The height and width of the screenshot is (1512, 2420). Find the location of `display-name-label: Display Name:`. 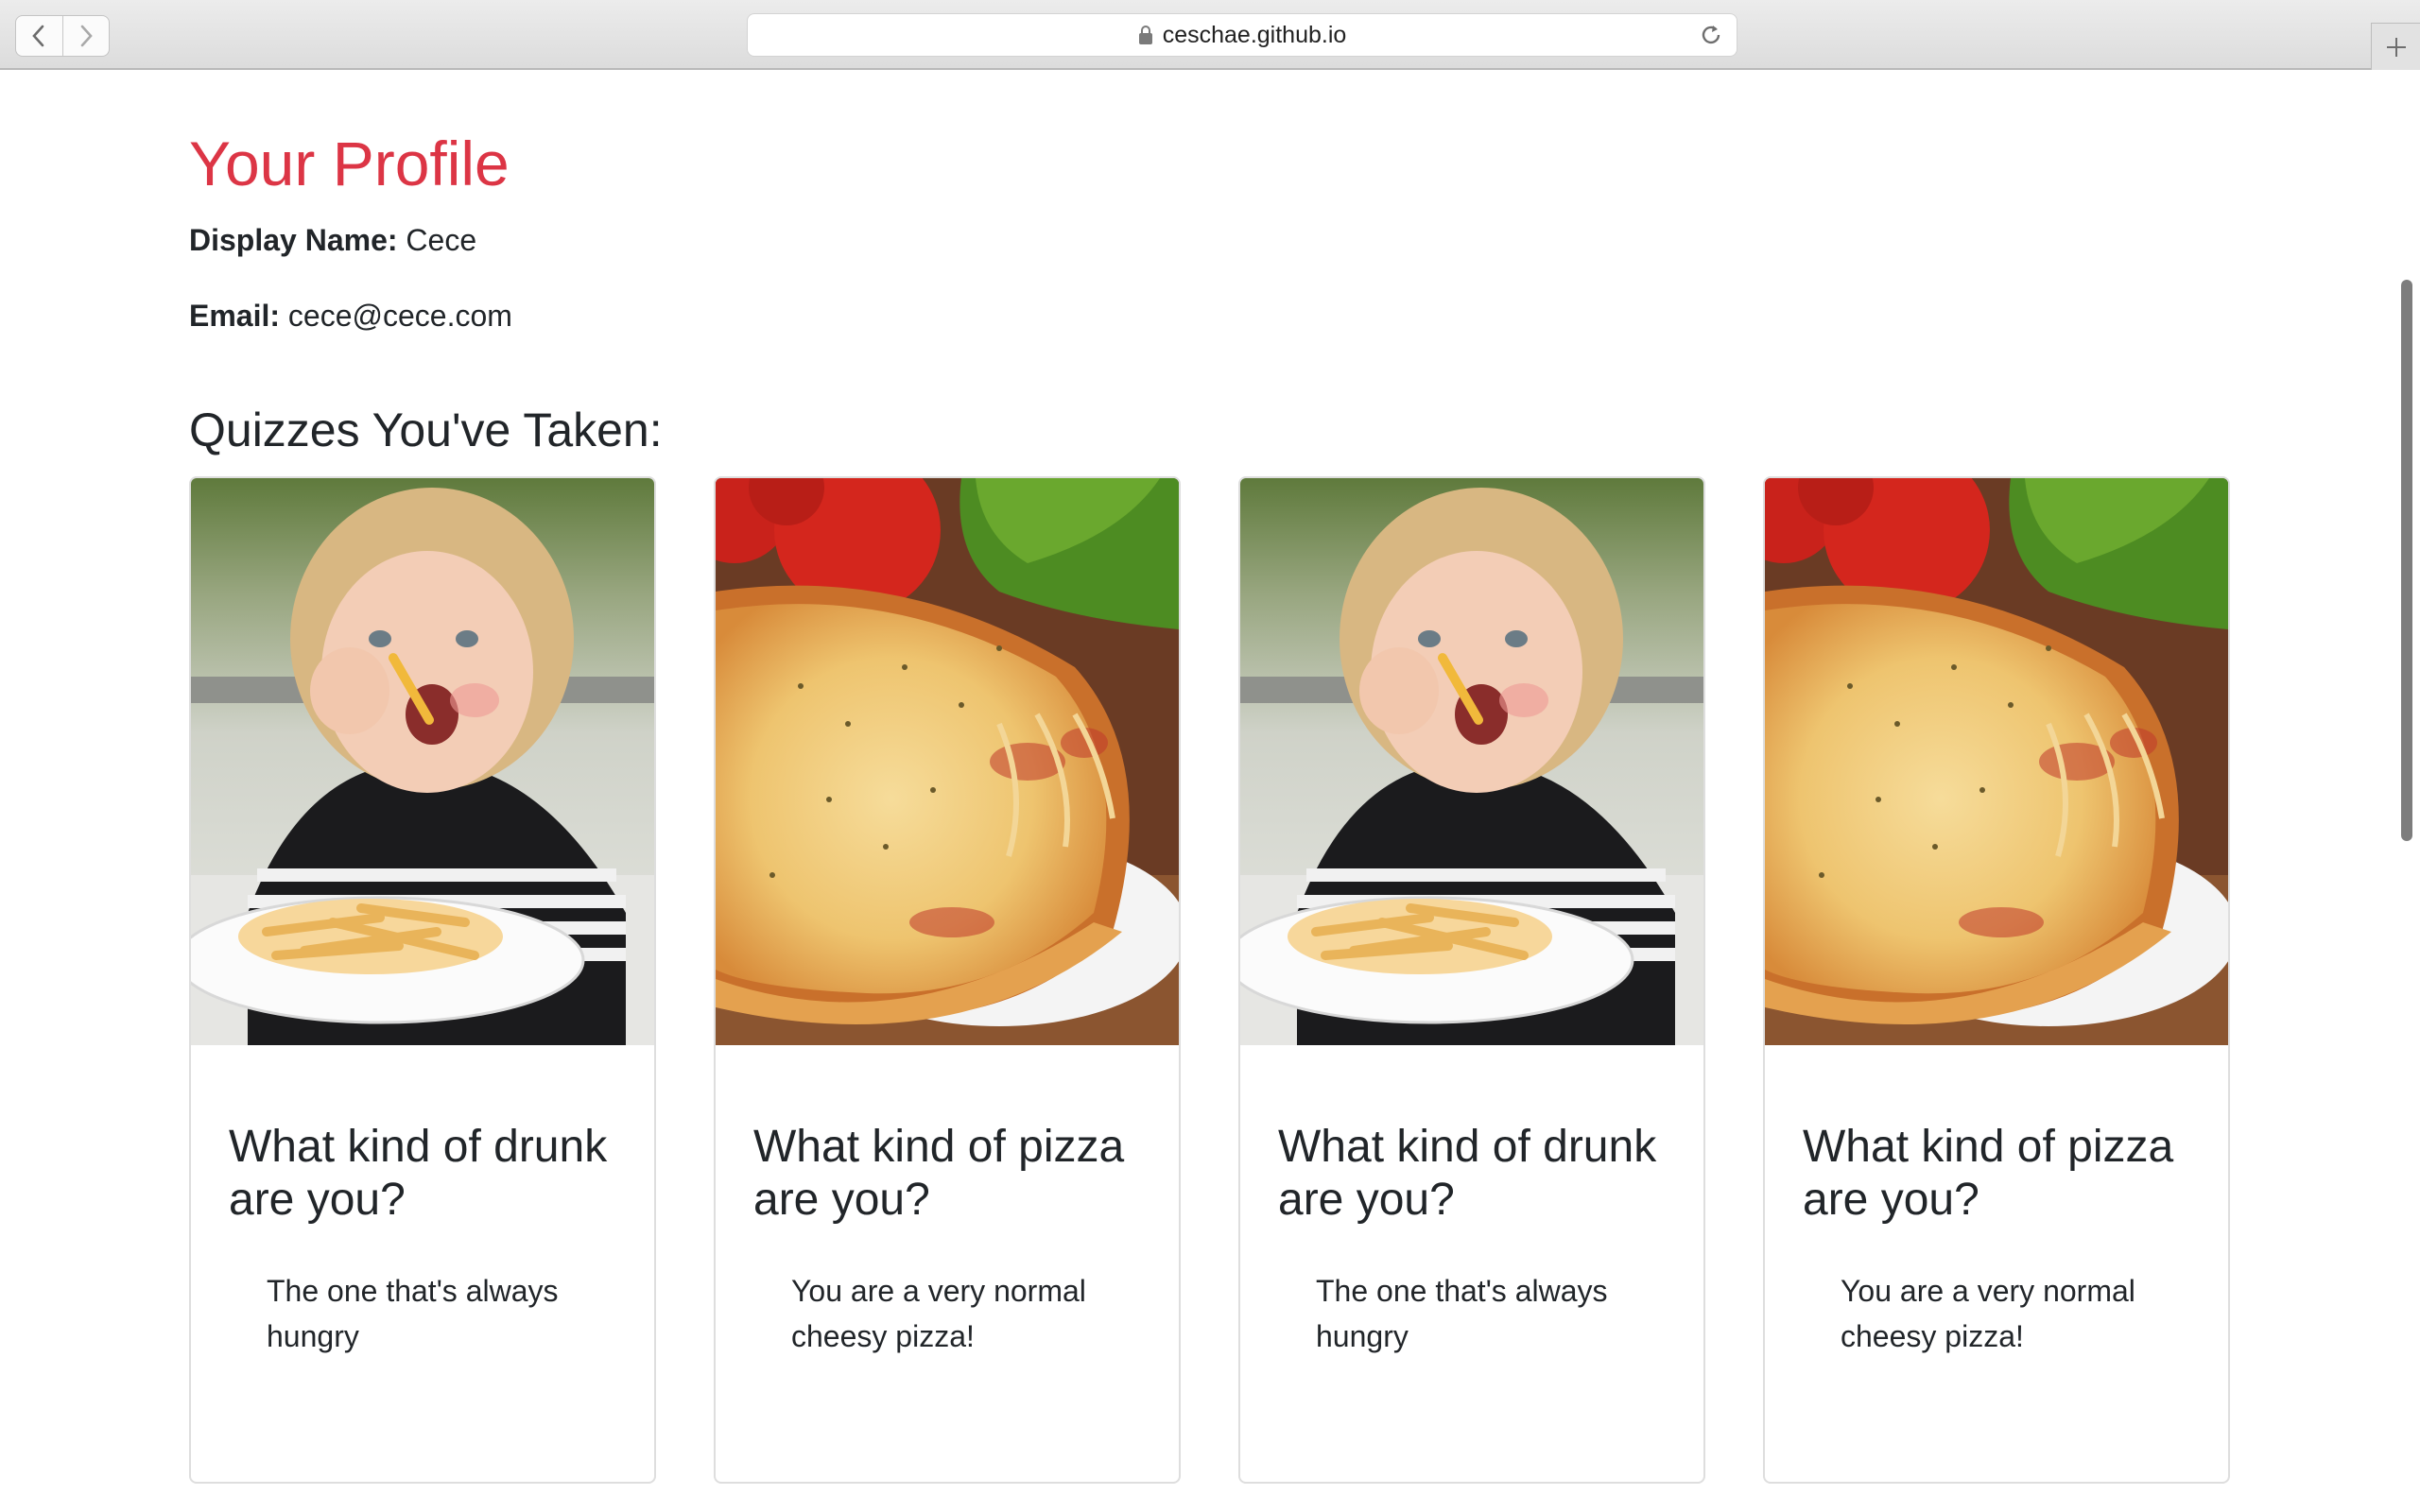

display-name-label: Display Name: is located at coordinates (293, 240).